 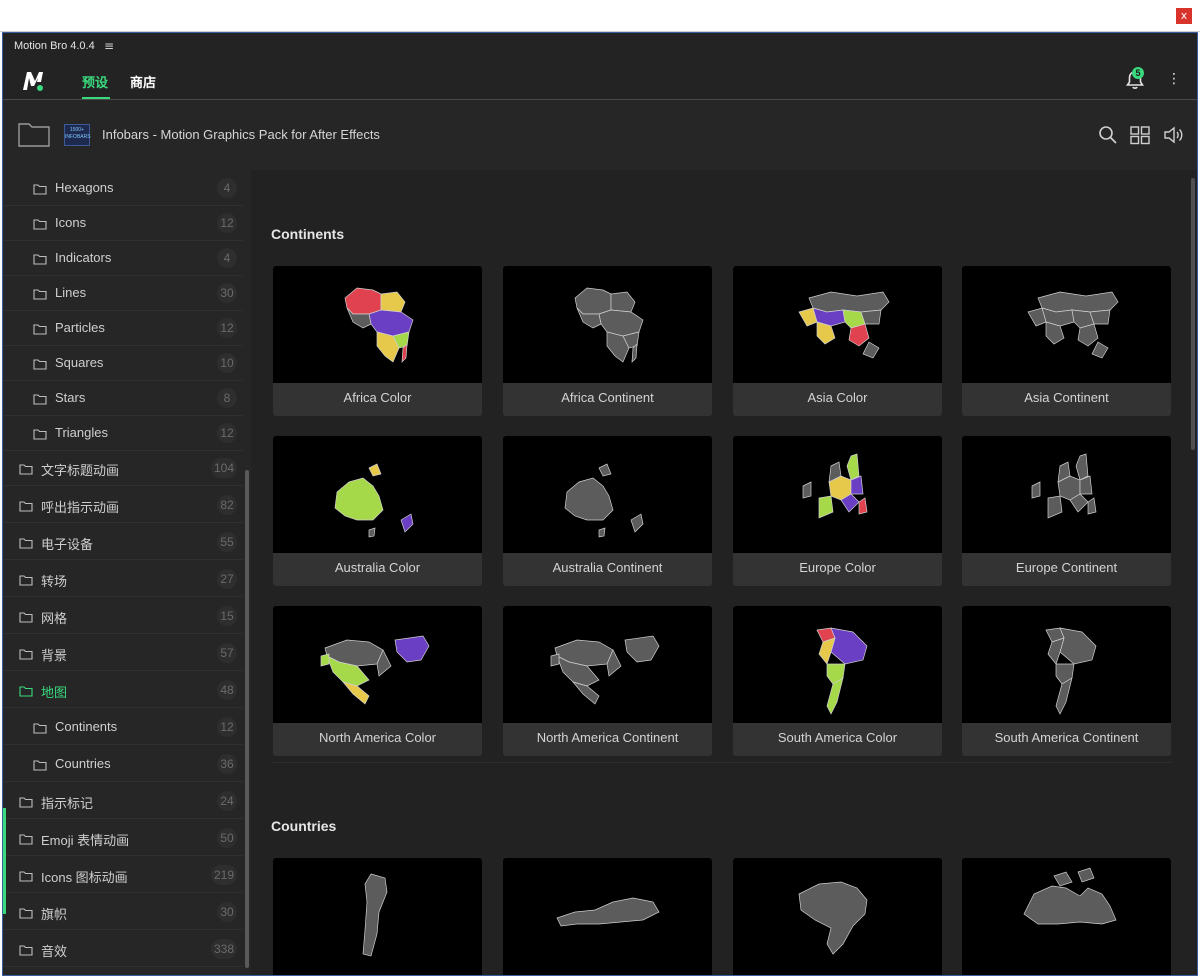 I want to click on sidebar-item-label: 转场, so click(x=54, y=581).